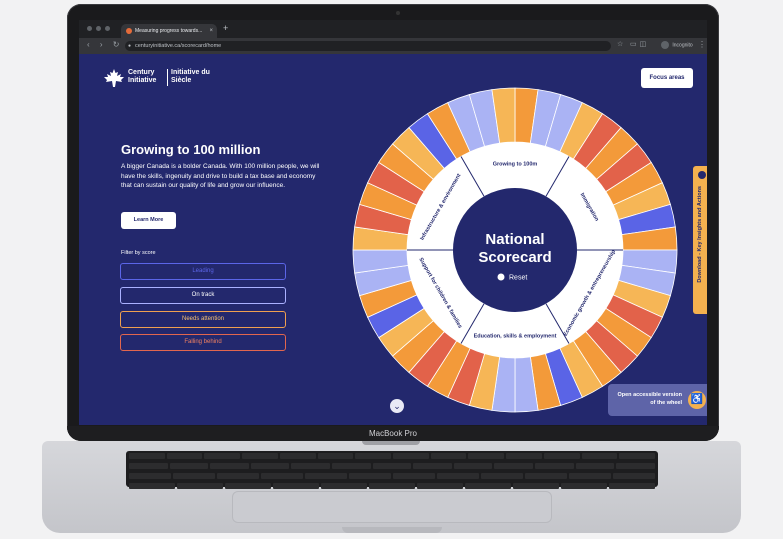 This screenshot has height=539, width=783. What do you see at coordinates (393, 29) in the screenshot?
I see `browser-tab-strip: Measuring progress towards... × +` at bounding box center [393, 29].